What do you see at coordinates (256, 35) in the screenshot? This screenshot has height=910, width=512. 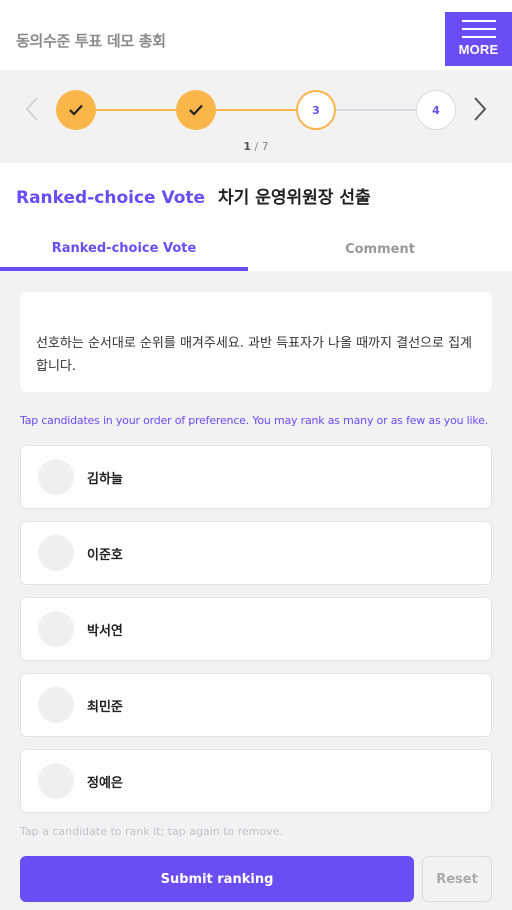 I see `app-header: 동의수준 투표 데모 총회 MORE` at bounding box center [256, 35].